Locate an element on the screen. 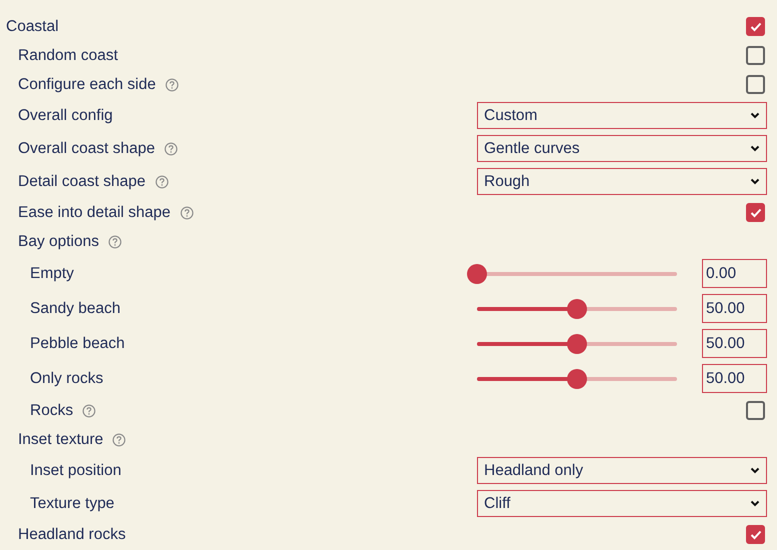 The image size is (777, 550). setting-label: Coastal is located at coordinates (32, 27).